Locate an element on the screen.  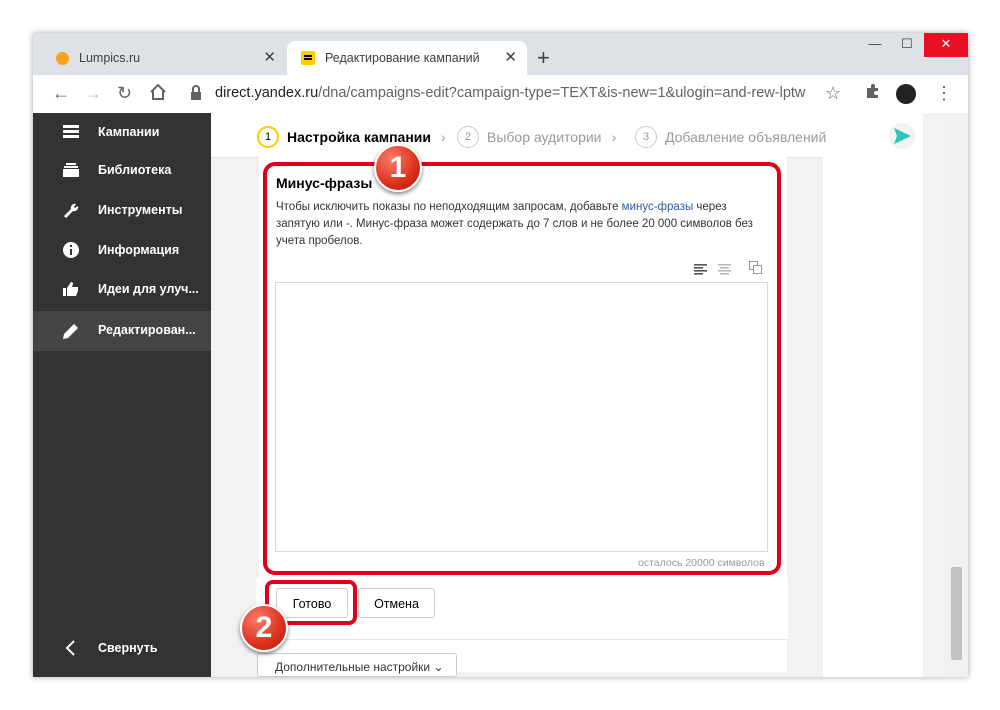
menu-kebab-icon: ⋮ is located at coordinates (944, 93).